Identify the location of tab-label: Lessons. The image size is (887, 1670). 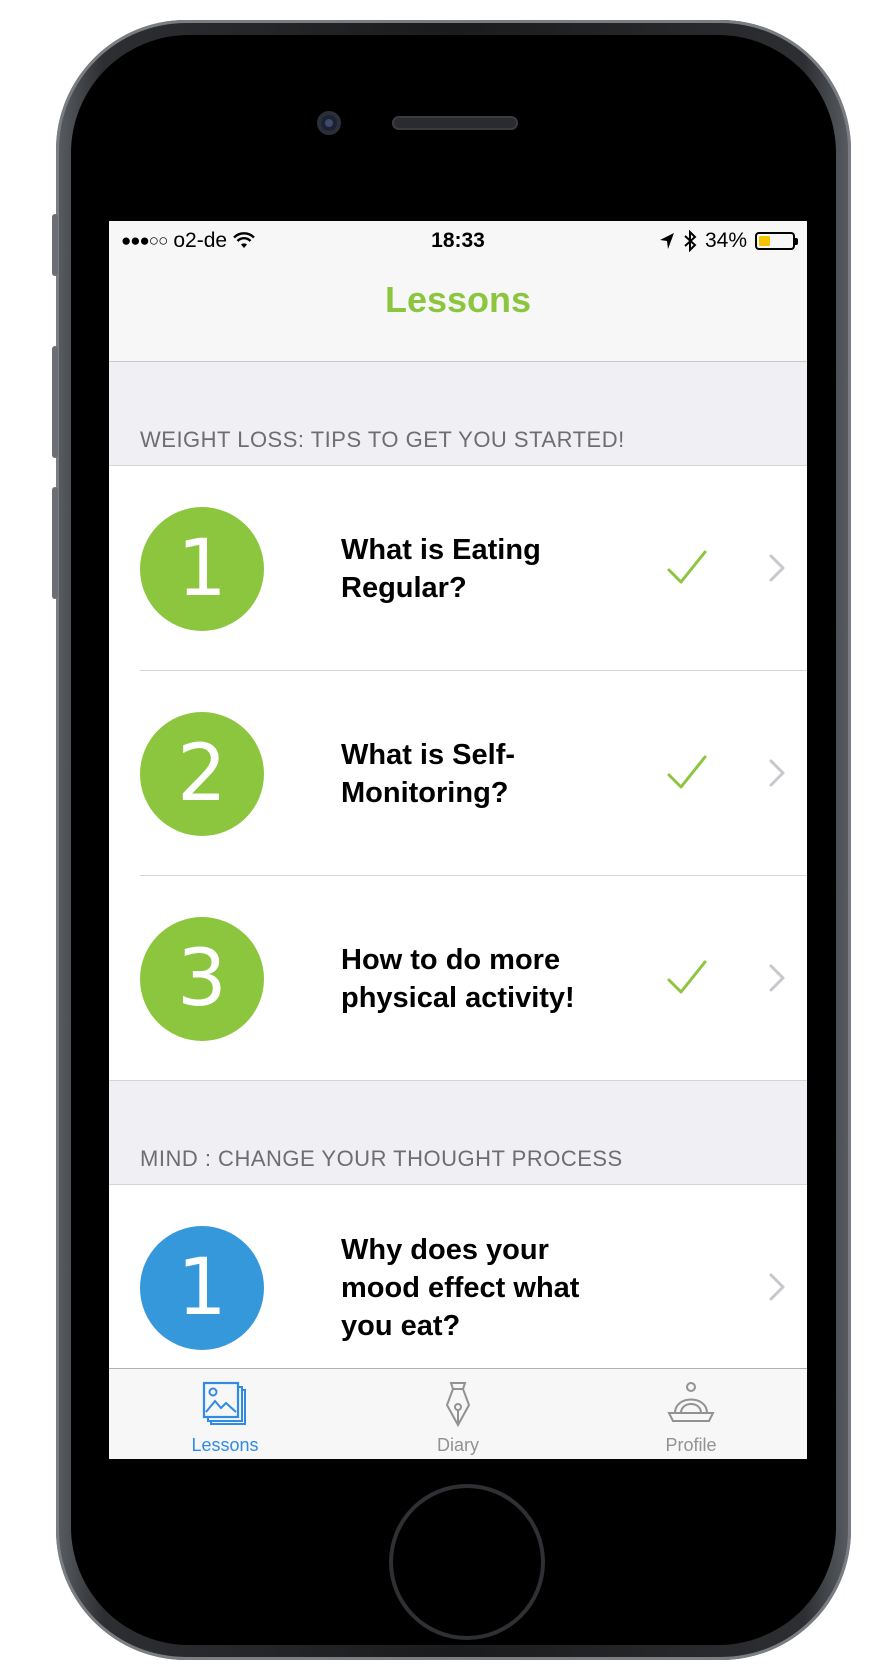
(225, 1445).